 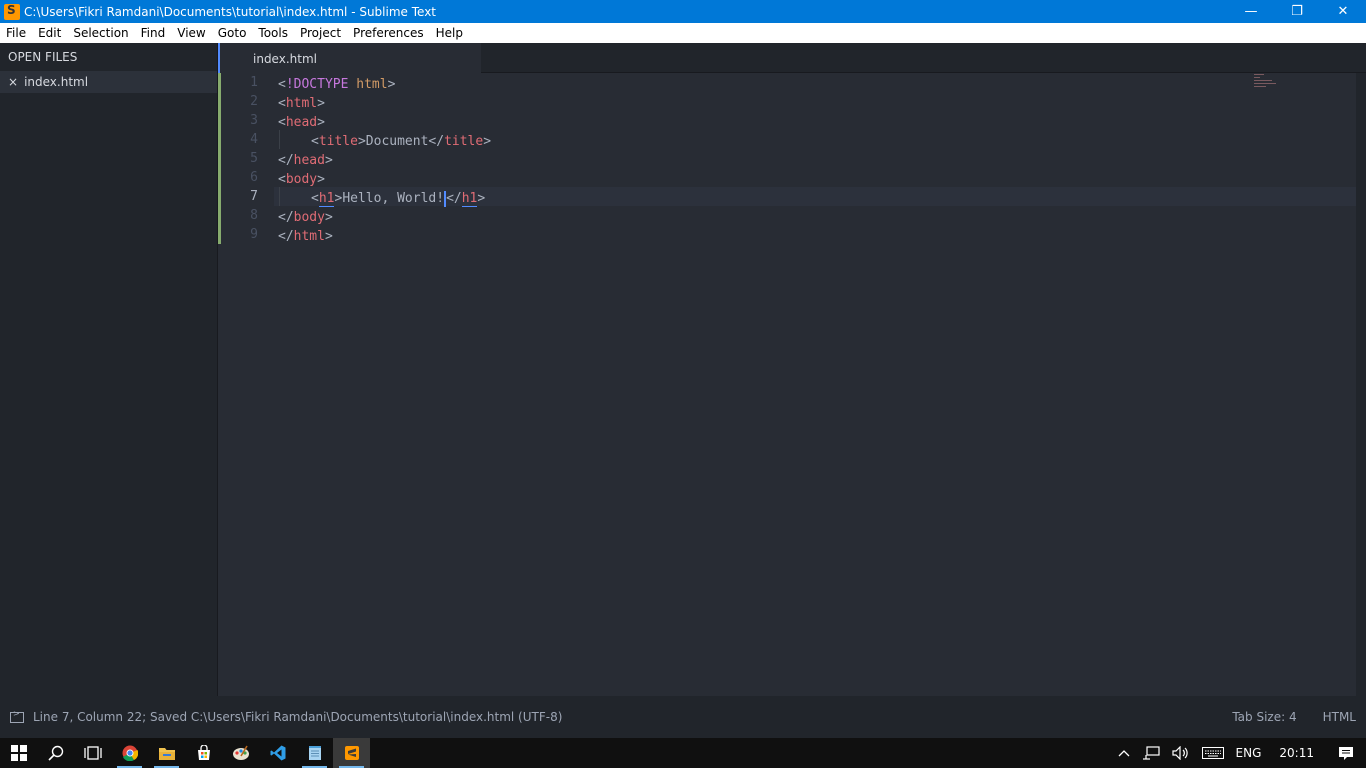 What do you see at coordinates (254, 234) in the screenshot?
I see `line-number: 9` at bounding box center [254, 234].